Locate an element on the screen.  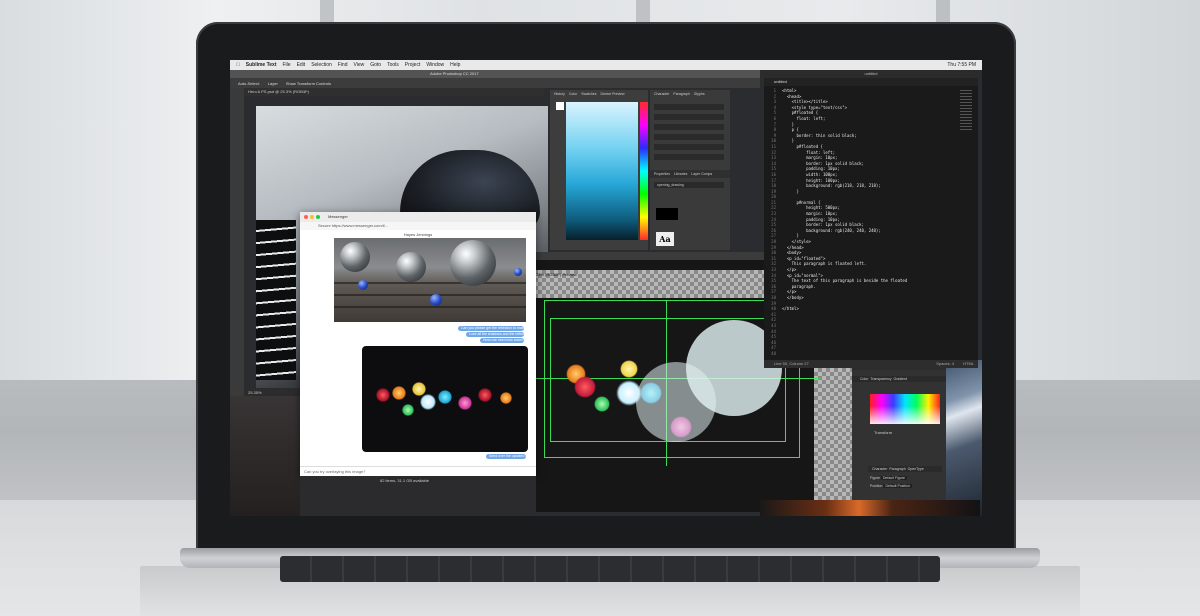
zoom-level: 25.35% is located at coordinates (255, 392).